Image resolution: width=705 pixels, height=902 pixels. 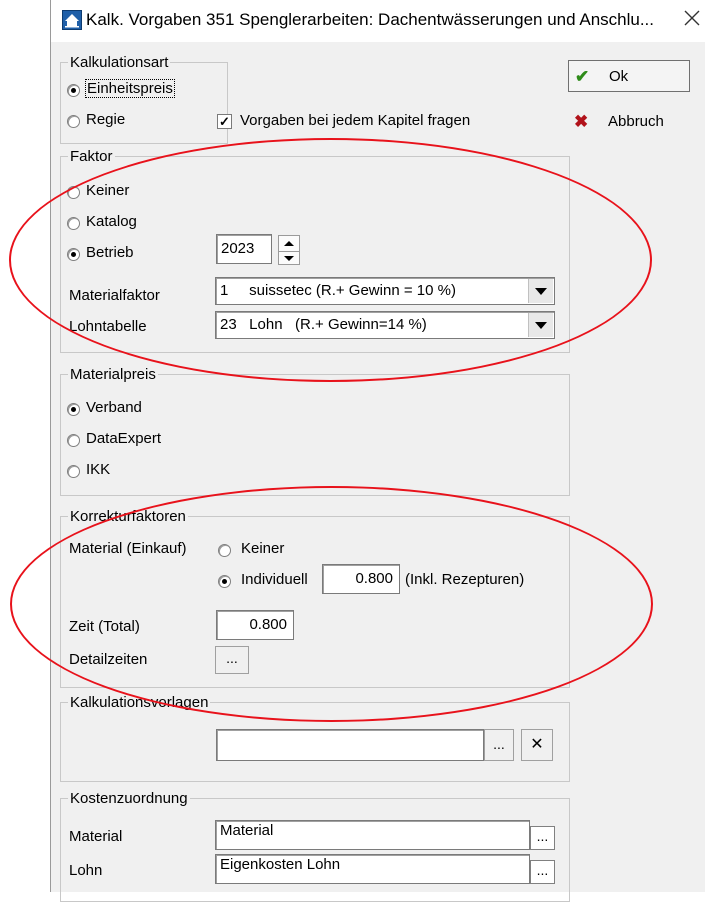 What do you see at coordinates (289, 243) in the screenshot?
I see `spin-up-icon` at bounding box center [289, 243].